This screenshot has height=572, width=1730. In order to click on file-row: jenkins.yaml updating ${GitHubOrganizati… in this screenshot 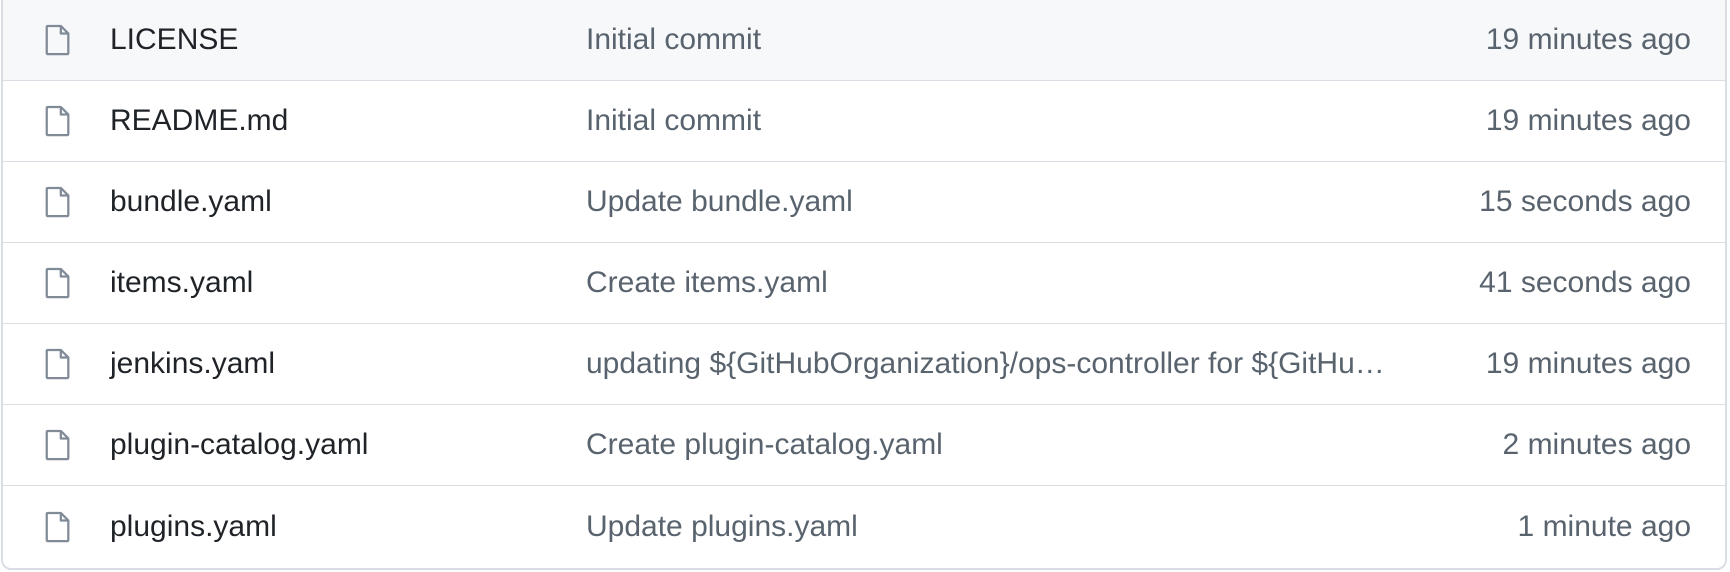, I will do `click(864, 364)`.